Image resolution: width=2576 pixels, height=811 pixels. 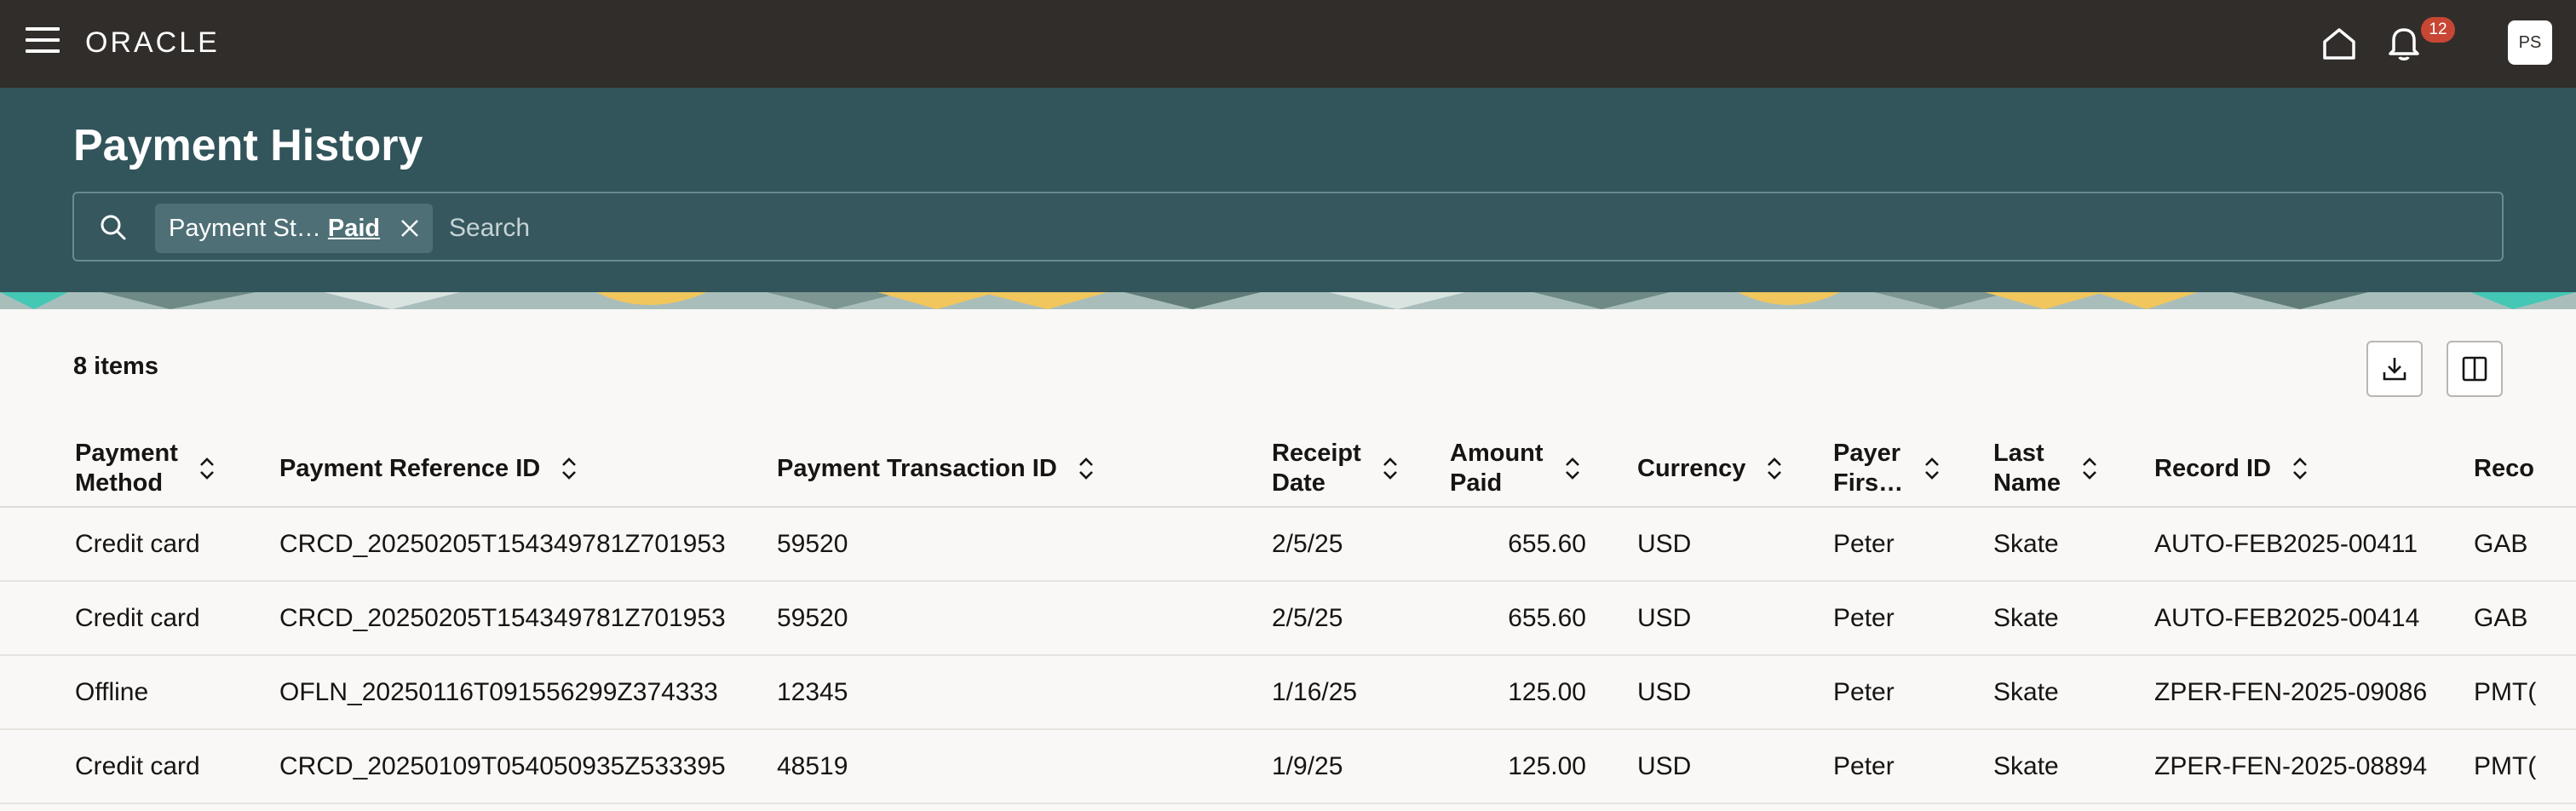 I want to click on manage-columns-button, so click(x=2475, y=369).